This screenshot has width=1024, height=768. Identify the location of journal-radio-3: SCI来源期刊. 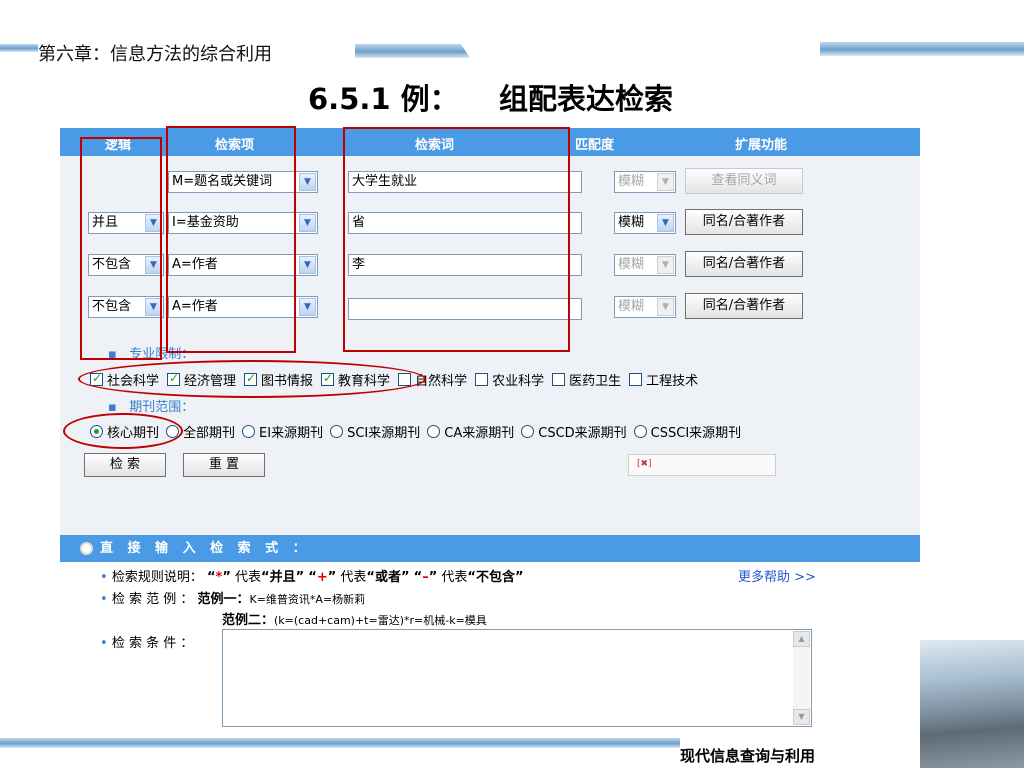
(375, 431).